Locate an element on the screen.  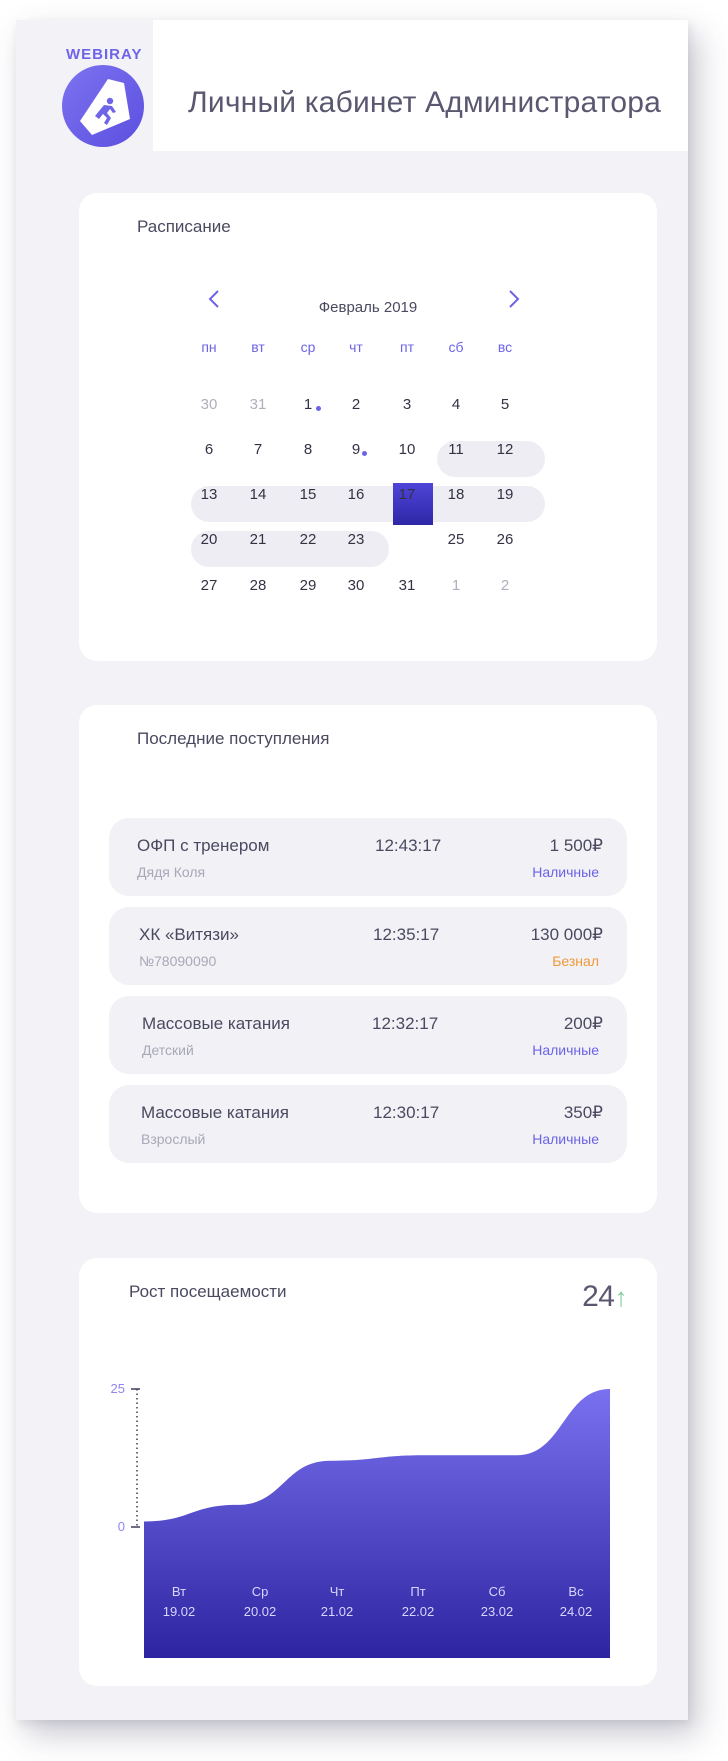
x-tick-date: 22.02 is located at coordinates (418, 1611).